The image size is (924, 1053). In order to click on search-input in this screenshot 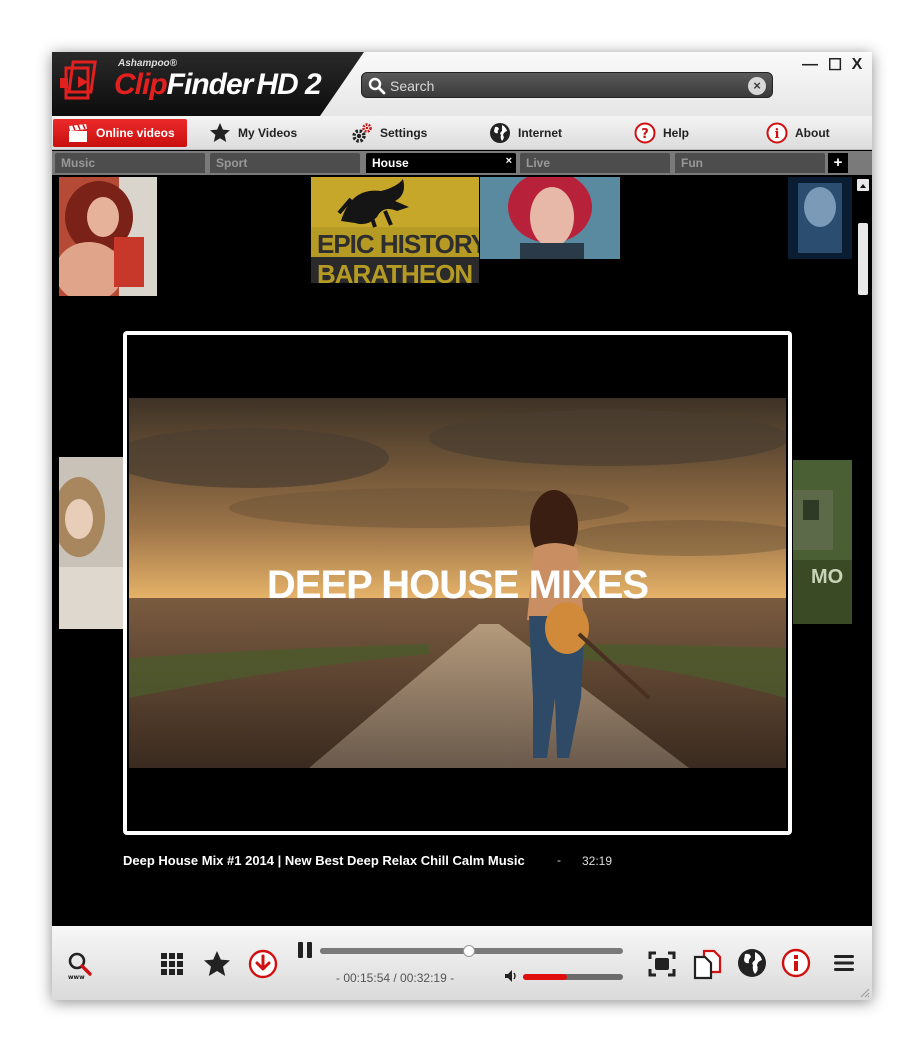, I will do `click(565, 86)`.